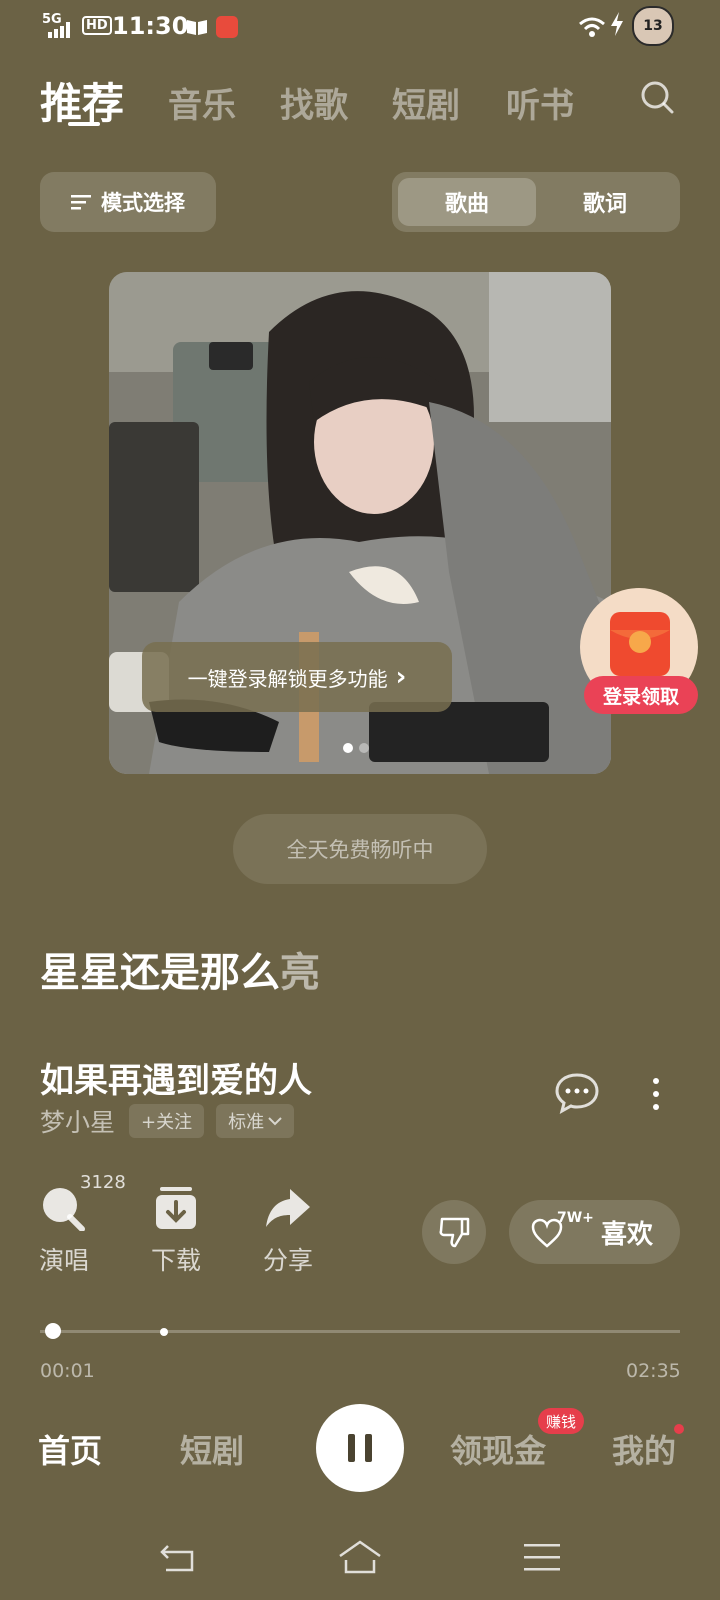 The height and width of the screenshot is (1600, 720). What do you see at coordinates (426, 102) in the screenshot?
I see `tab-short-drama: 短剧` at bounding box center [426, 102].